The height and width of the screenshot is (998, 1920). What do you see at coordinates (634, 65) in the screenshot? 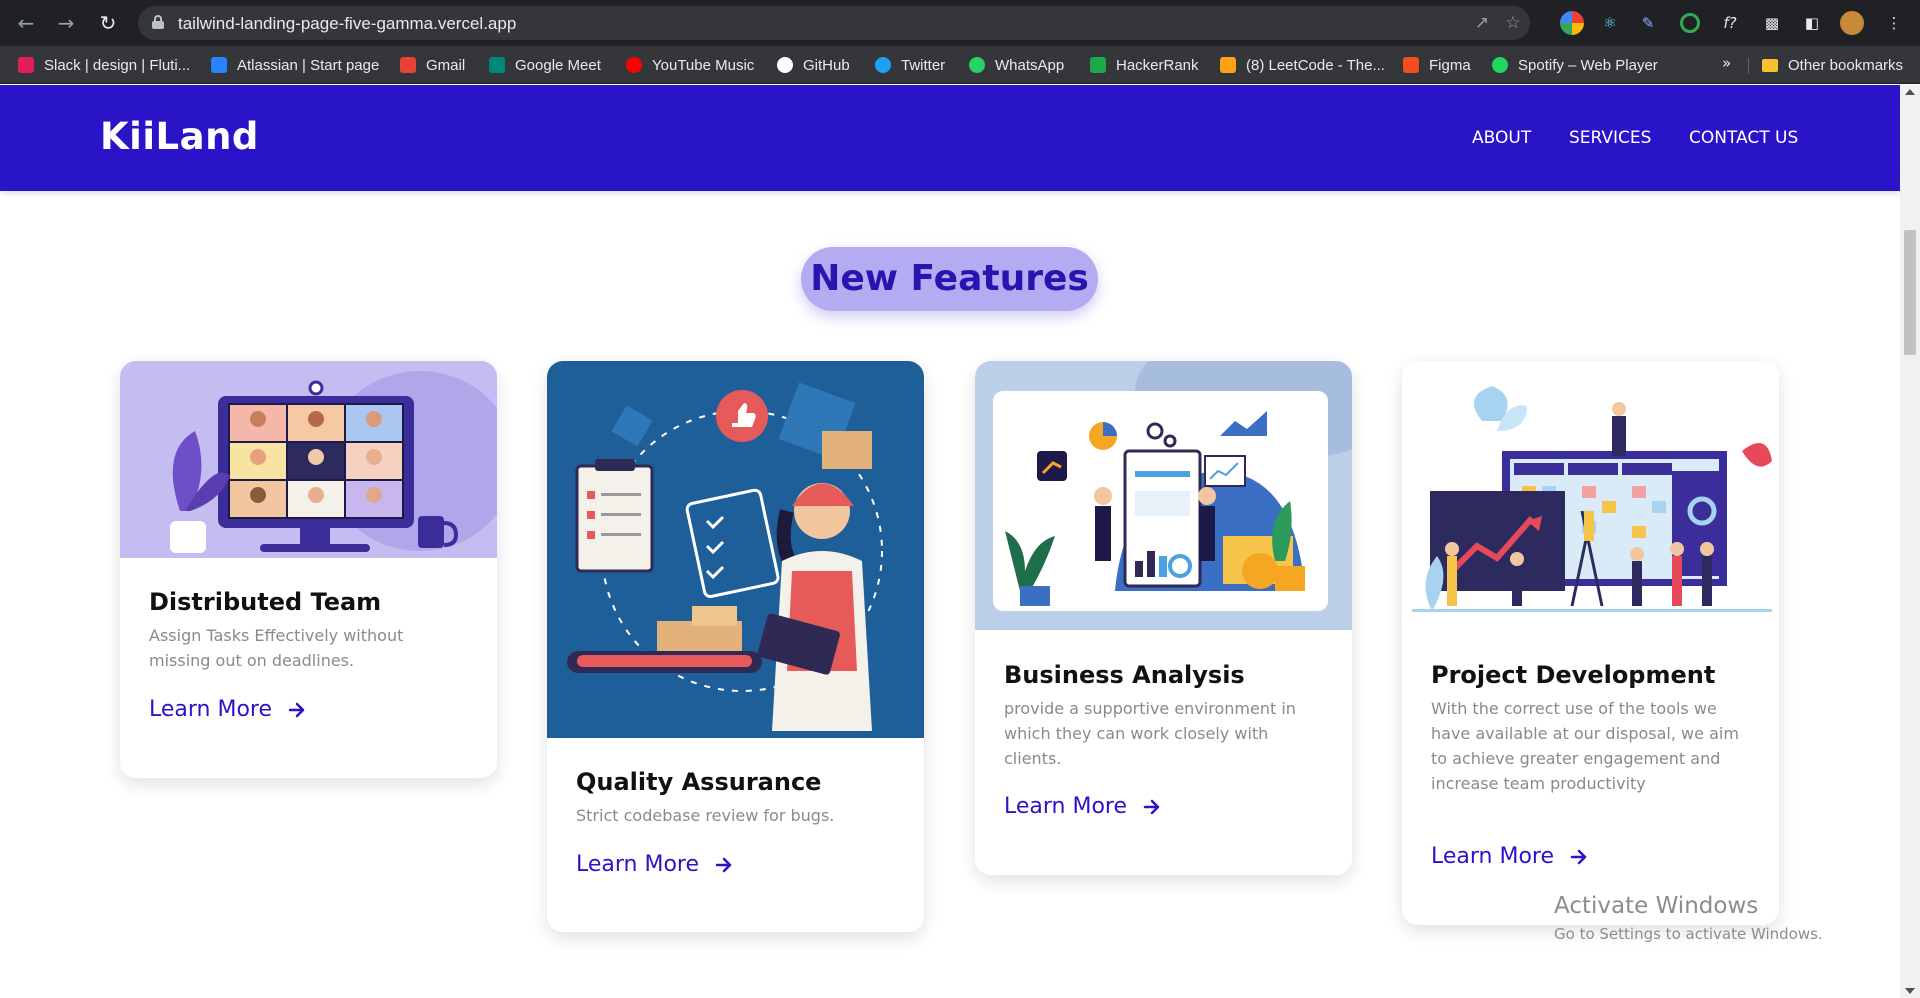
I see `youtube-music-icon` at bounding box center [634, 65].